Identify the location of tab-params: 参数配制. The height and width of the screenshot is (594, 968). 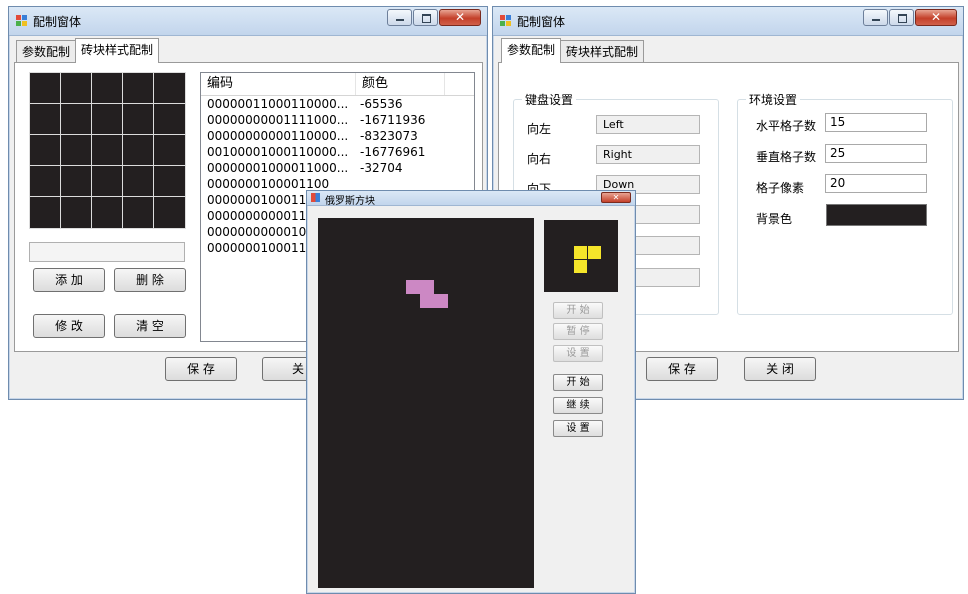
(531, 50).